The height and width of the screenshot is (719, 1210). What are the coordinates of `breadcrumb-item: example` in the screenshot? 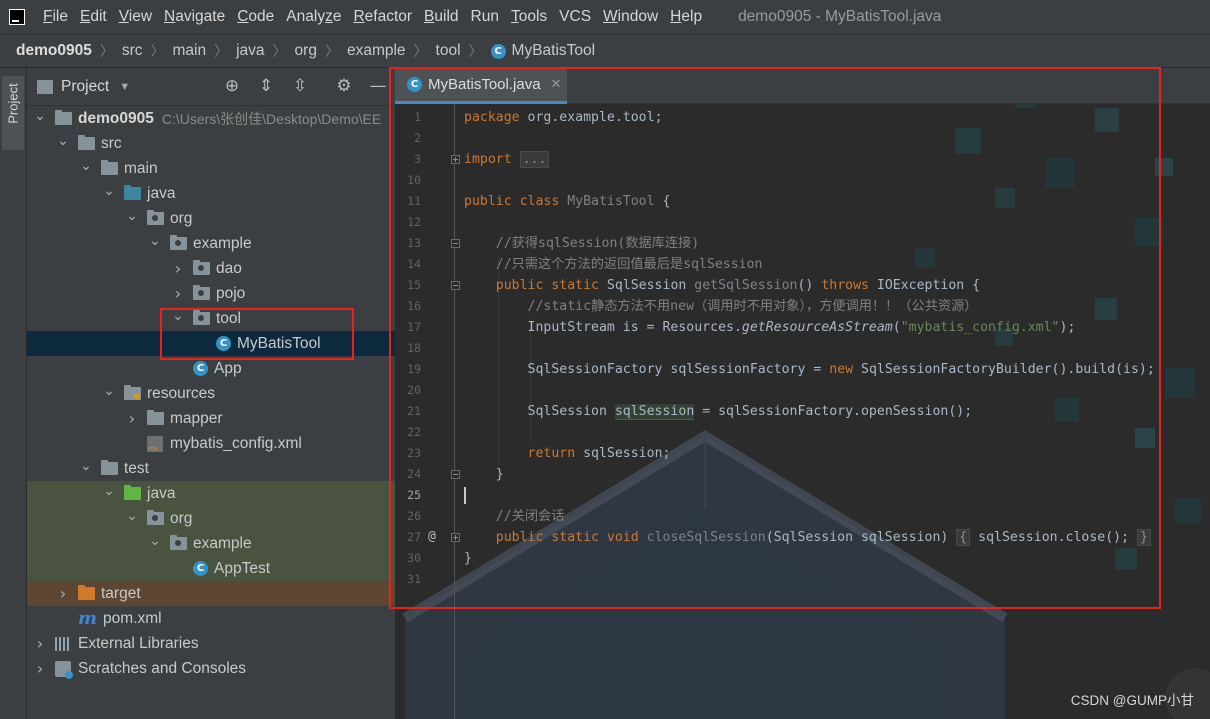 It's located at (376, 51).